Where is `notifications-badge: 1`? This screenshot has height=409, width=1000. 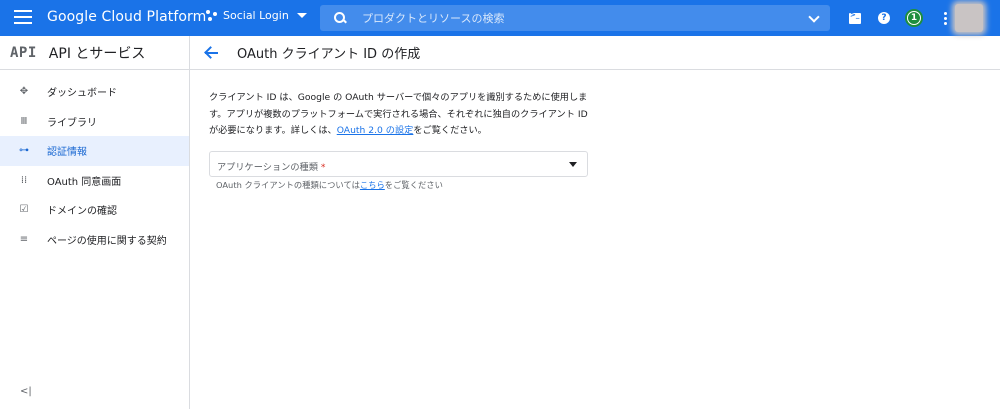 notifications-badge: 1 is located at coordinates (914, 18).